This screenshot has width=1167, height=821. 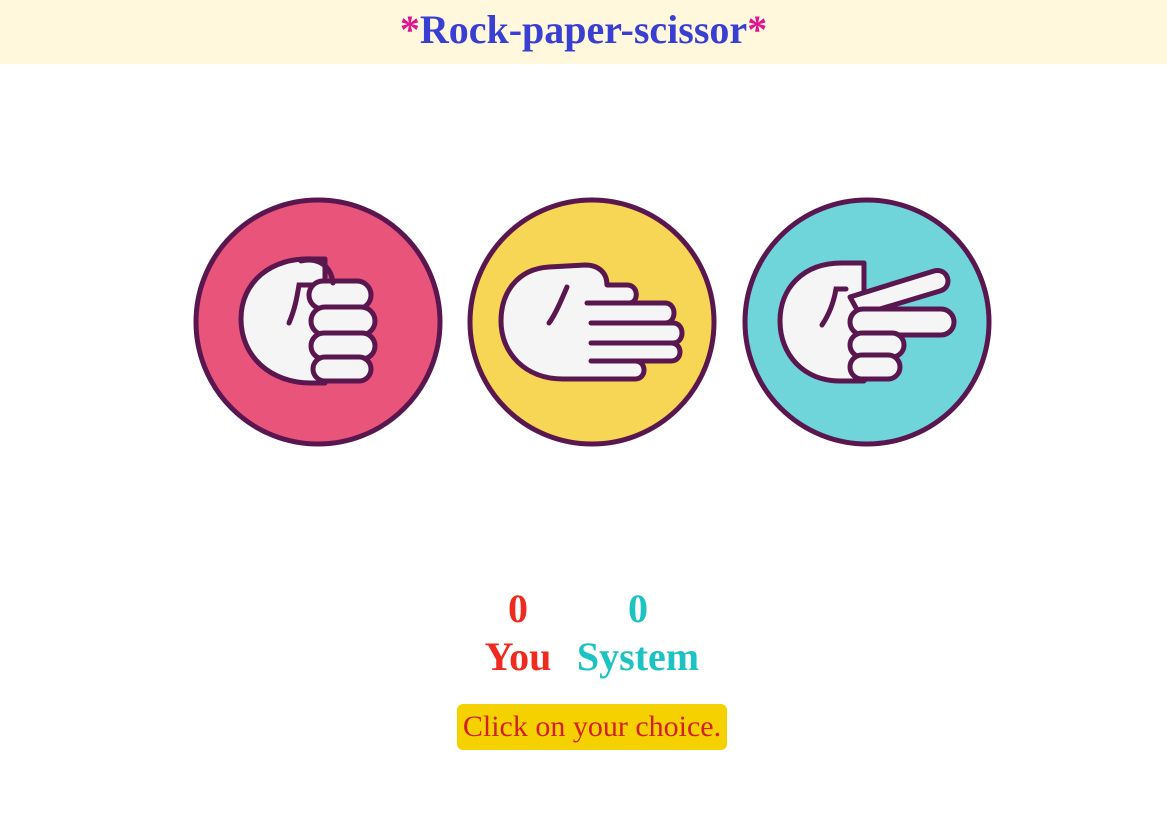 I want to click on user-label: You, so click(x=518, y=656).